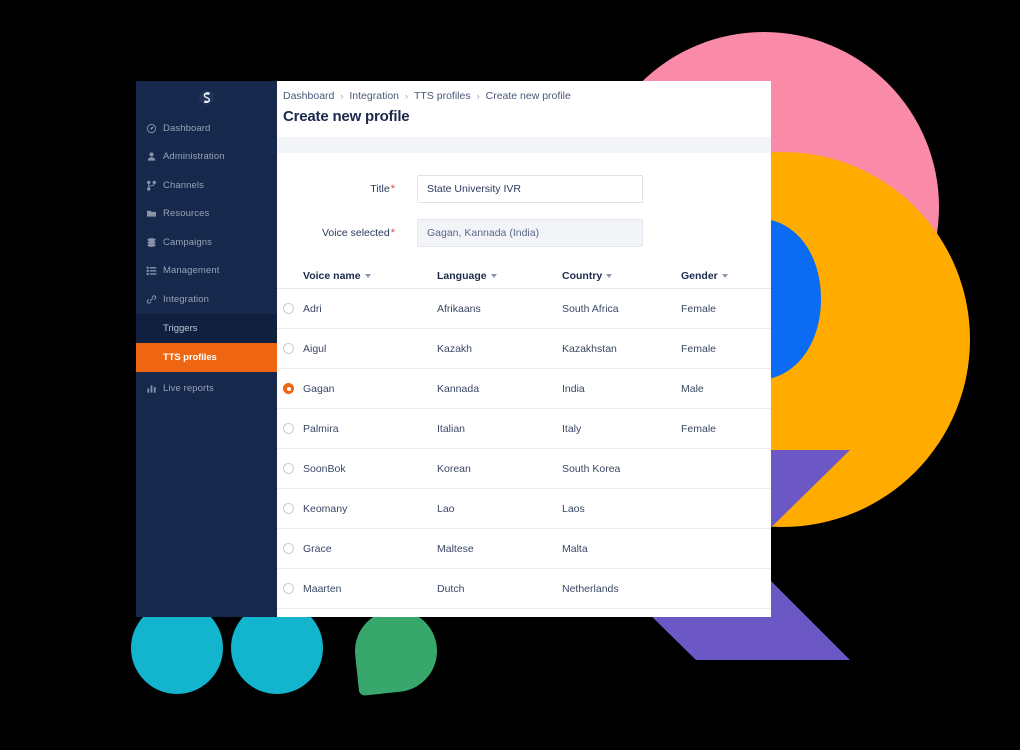 The image size is (1020, 750). Describe the element at coordinates (524, 429) in the screenshot. I see `table-row: Palmira Italian Italy Female` at that location.